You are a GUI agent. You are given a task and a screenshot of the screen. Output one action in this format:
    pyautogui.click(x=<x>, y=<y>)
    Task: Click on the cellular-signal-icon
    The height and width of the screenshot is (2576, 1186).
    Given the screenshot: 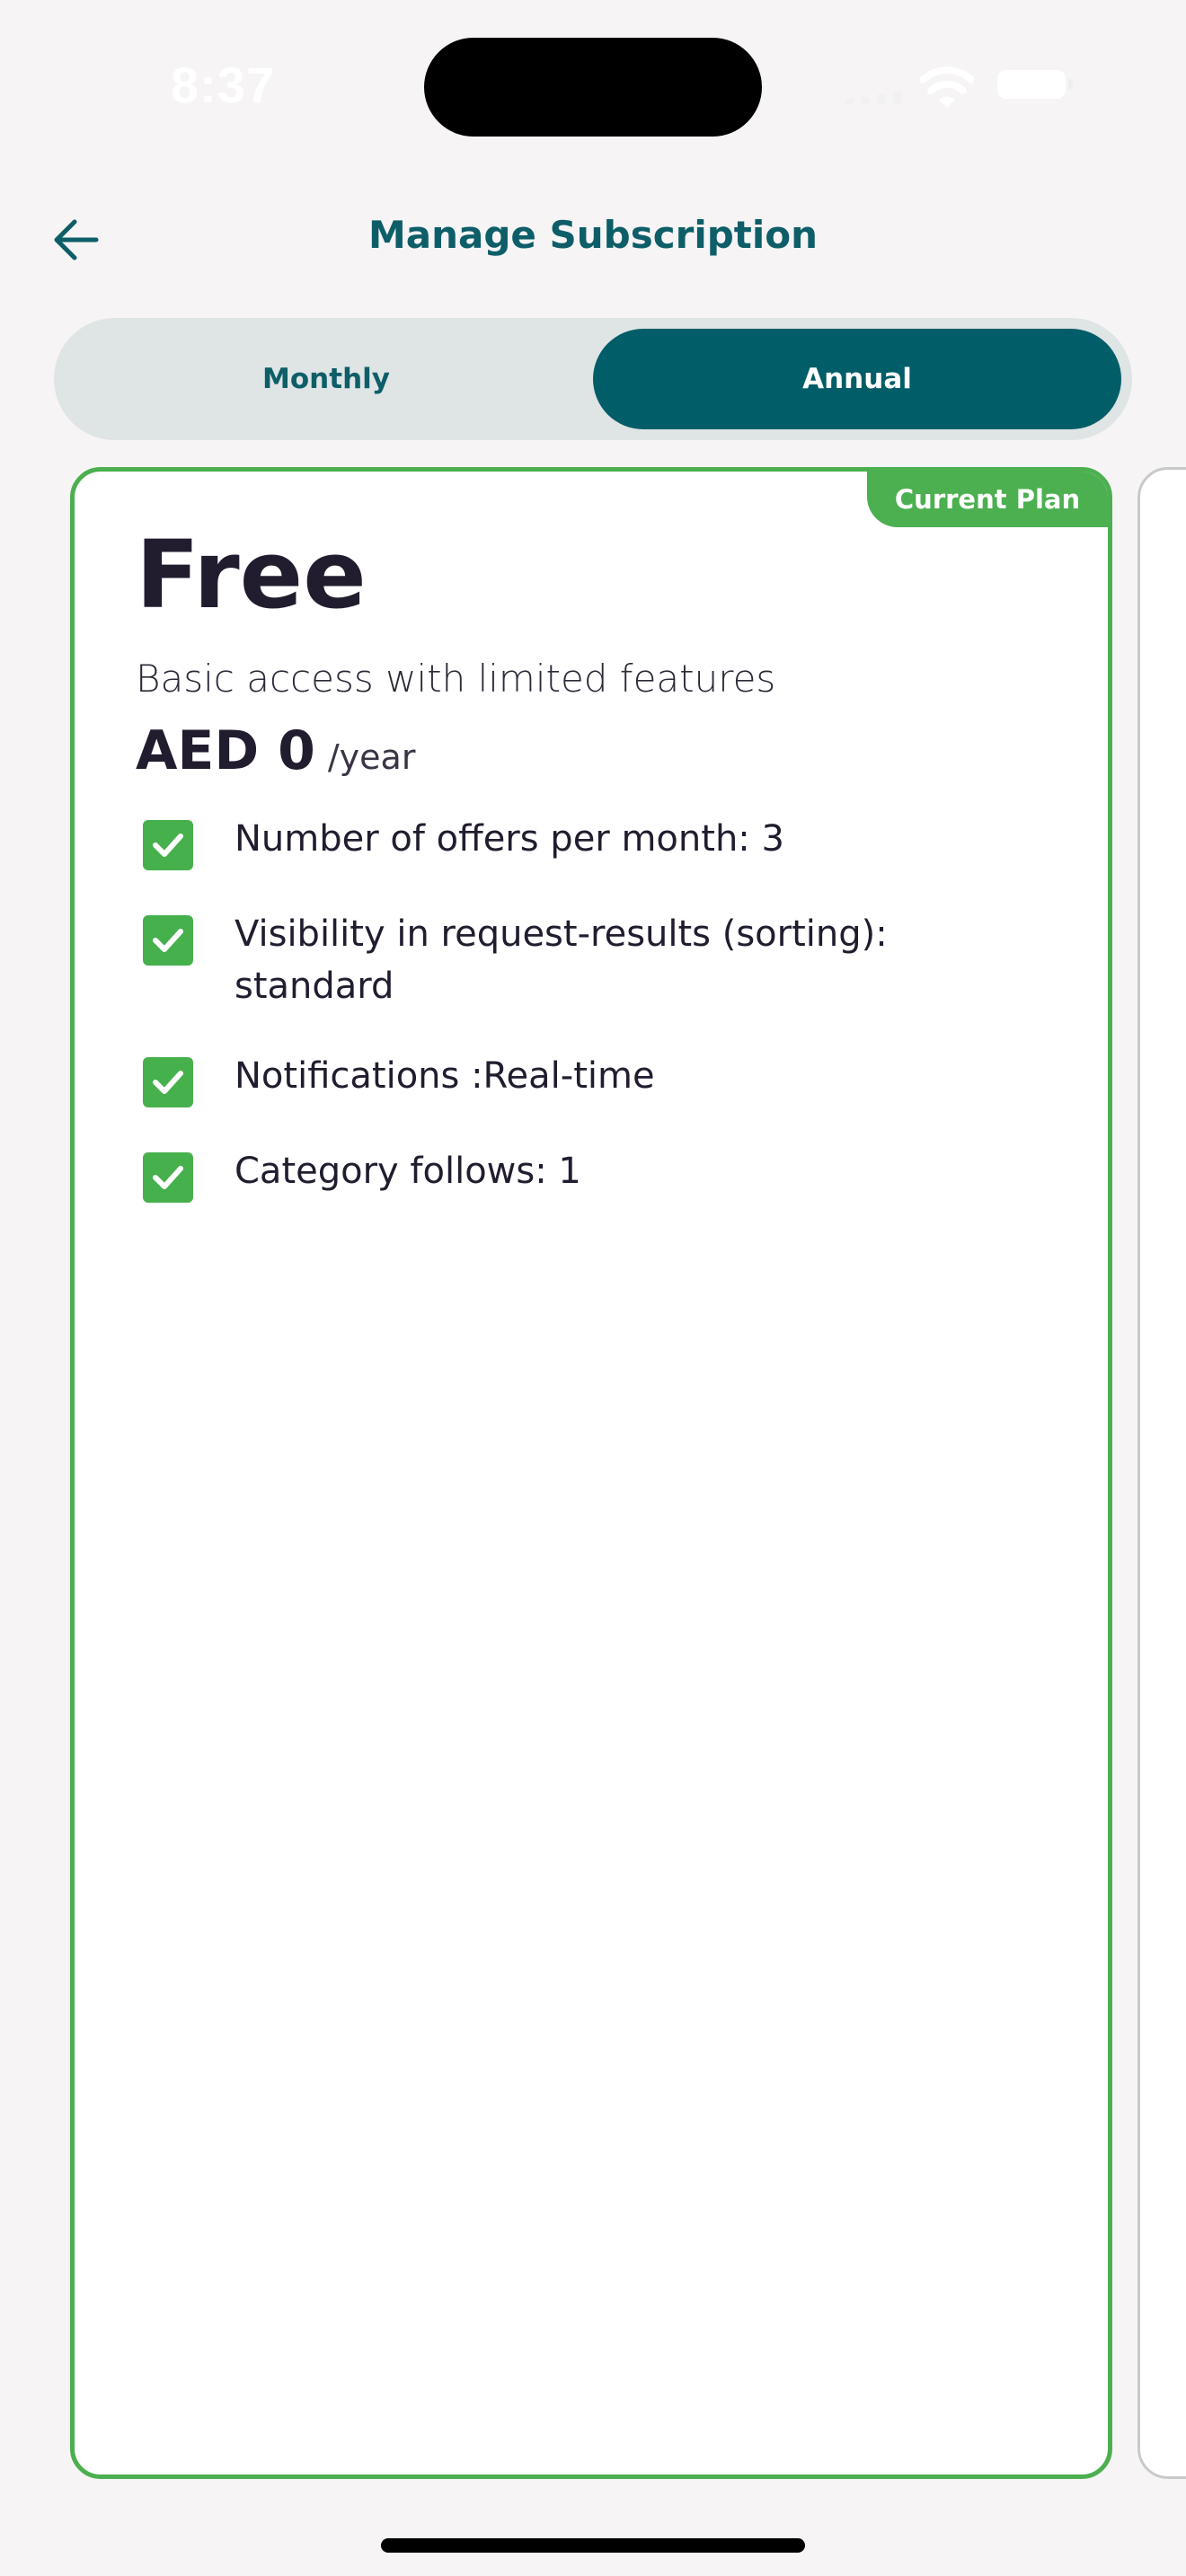 What is the action you would take?
    pyautogui.click(x=874, y=97)
    